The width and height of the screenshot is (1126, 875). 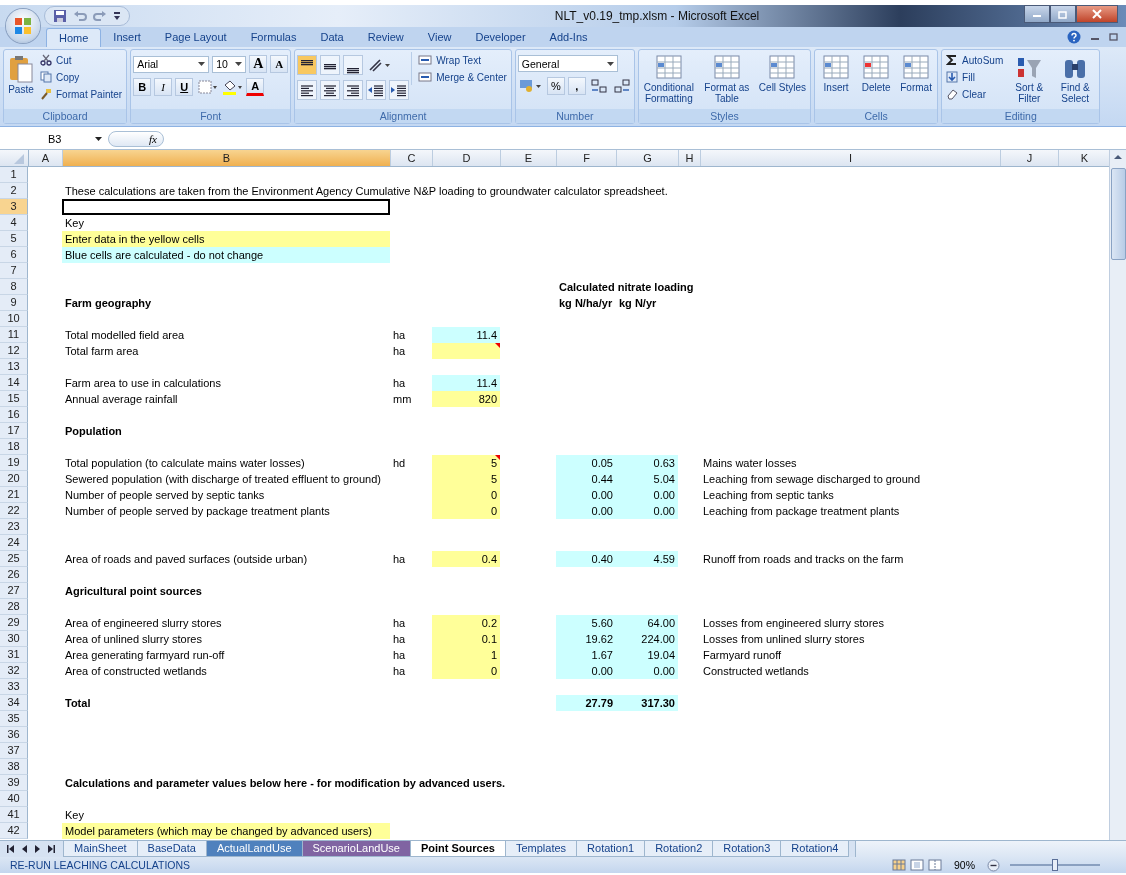 I want to click on table-cell: 0.1, so click(x=466, y=639).